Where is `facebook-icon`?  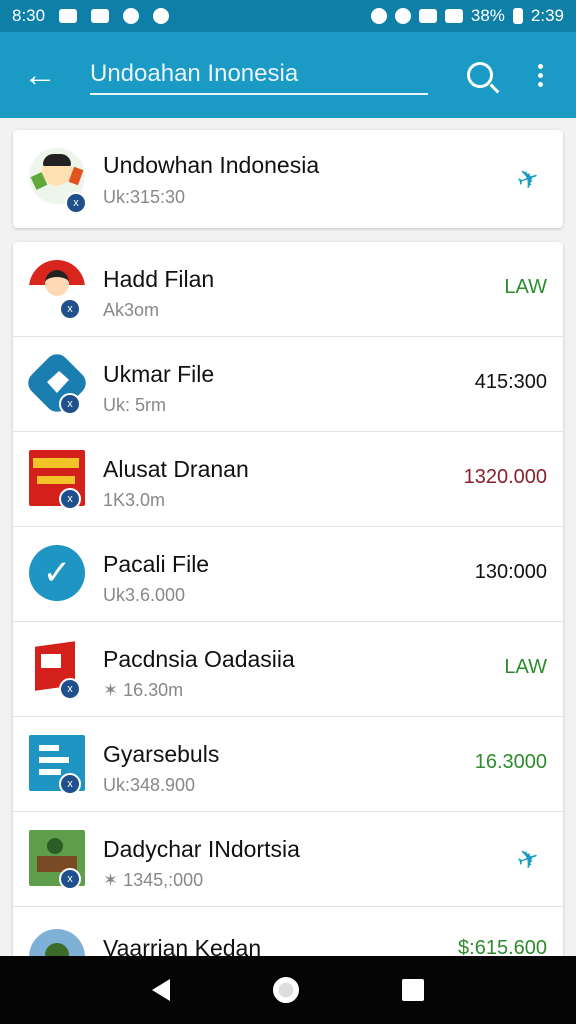
facebook-icon is located at coordinates (131, 16).